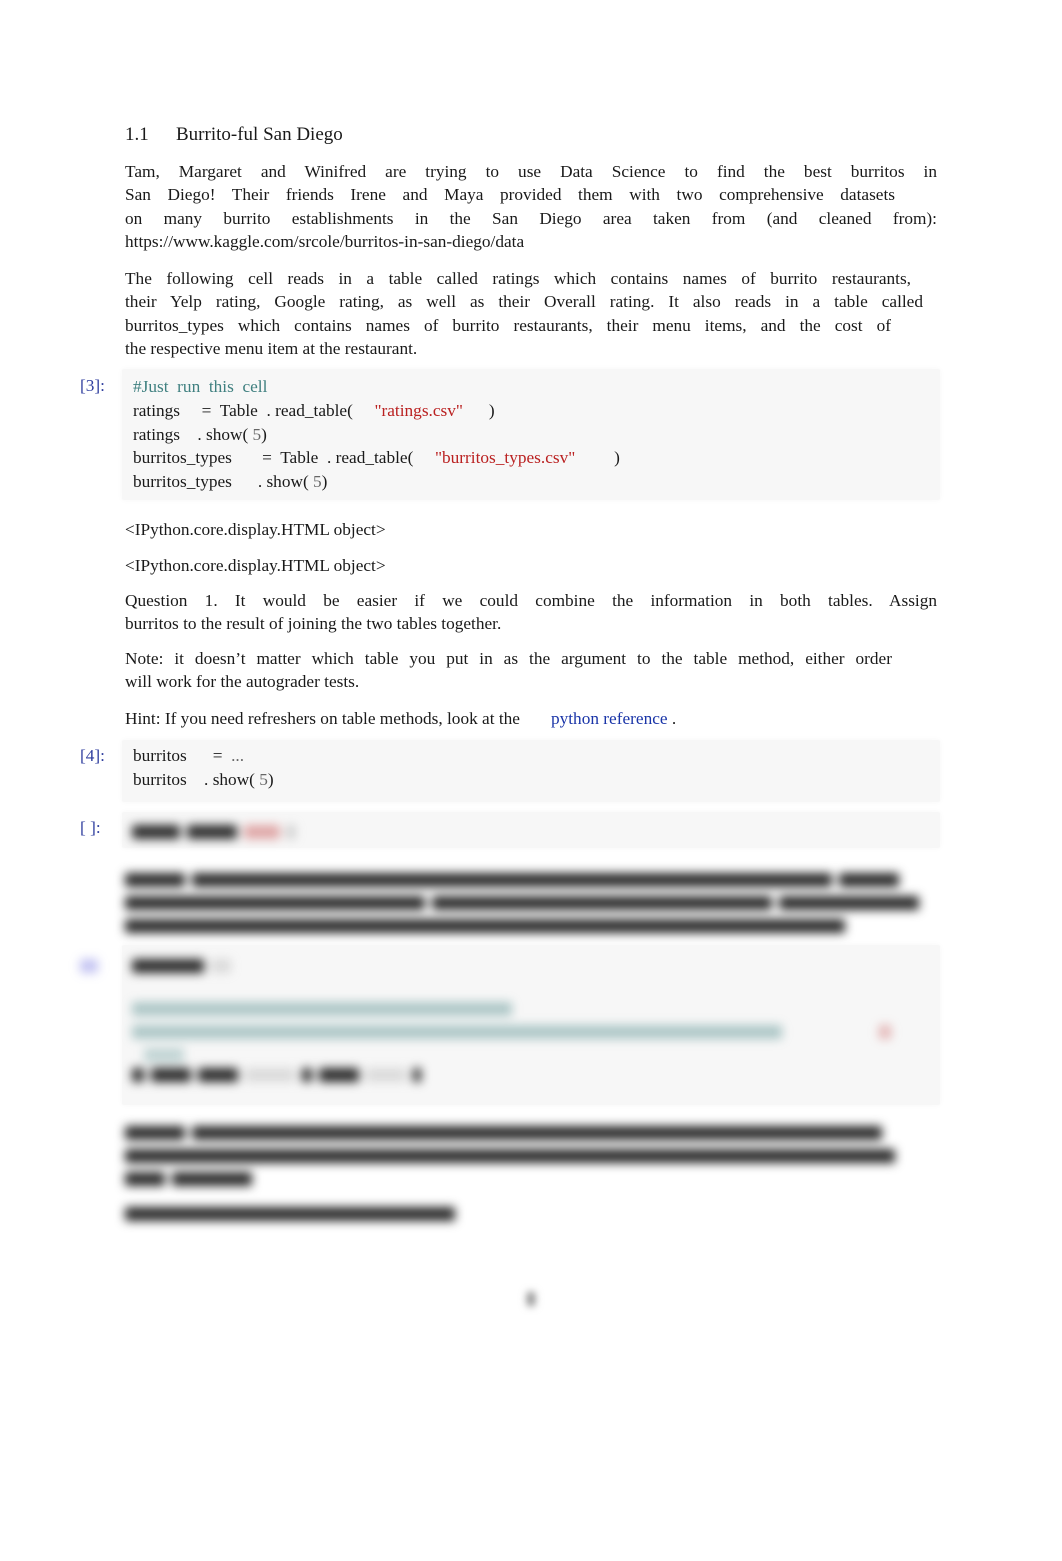 This screenshot has width=1062, height=1561. What do you see at coordinates (418, 410) in the screenshot?
I see `code-string: "ratings.csv"` at bounding box center [418, 410].